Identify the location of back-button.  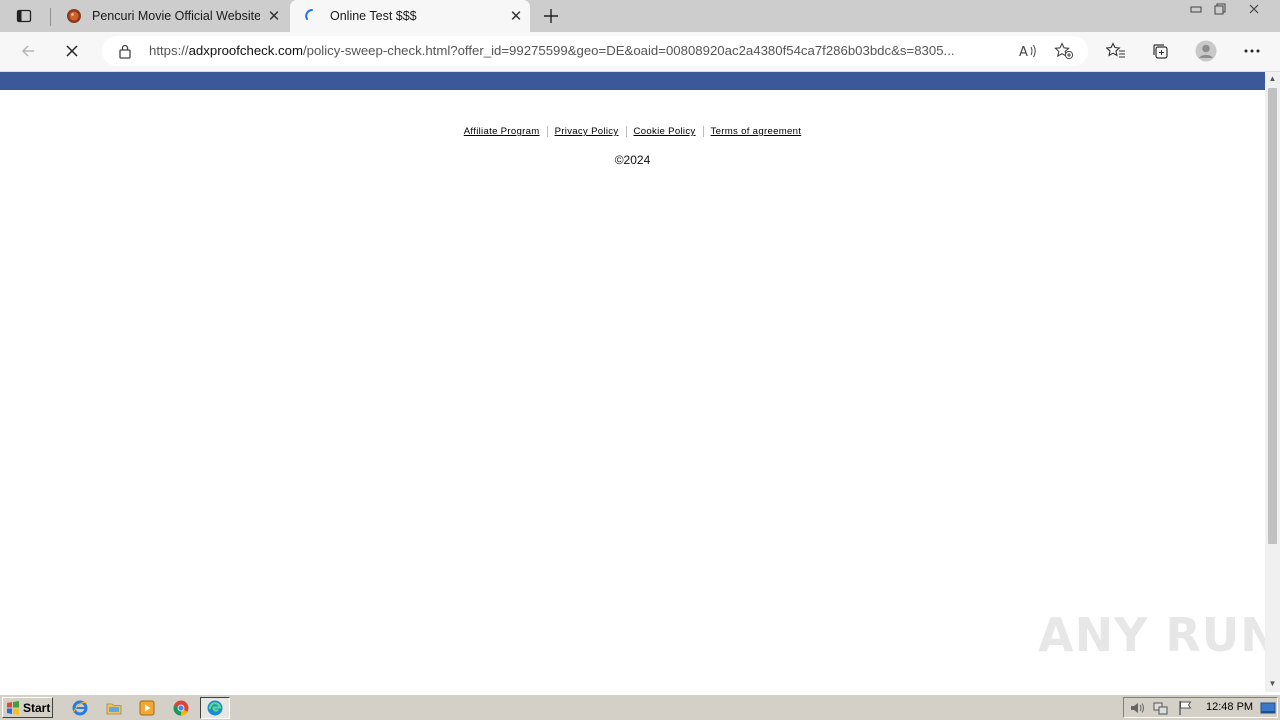
(28, 51).